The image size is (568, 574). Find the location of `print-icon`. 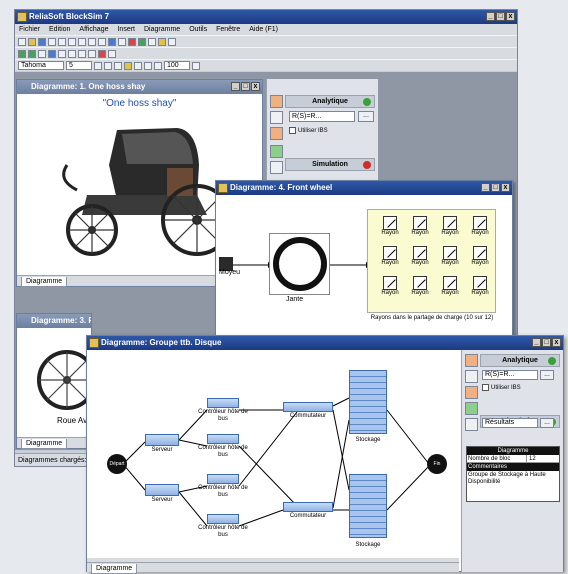

print-icon is located at coordinates (52, 41).